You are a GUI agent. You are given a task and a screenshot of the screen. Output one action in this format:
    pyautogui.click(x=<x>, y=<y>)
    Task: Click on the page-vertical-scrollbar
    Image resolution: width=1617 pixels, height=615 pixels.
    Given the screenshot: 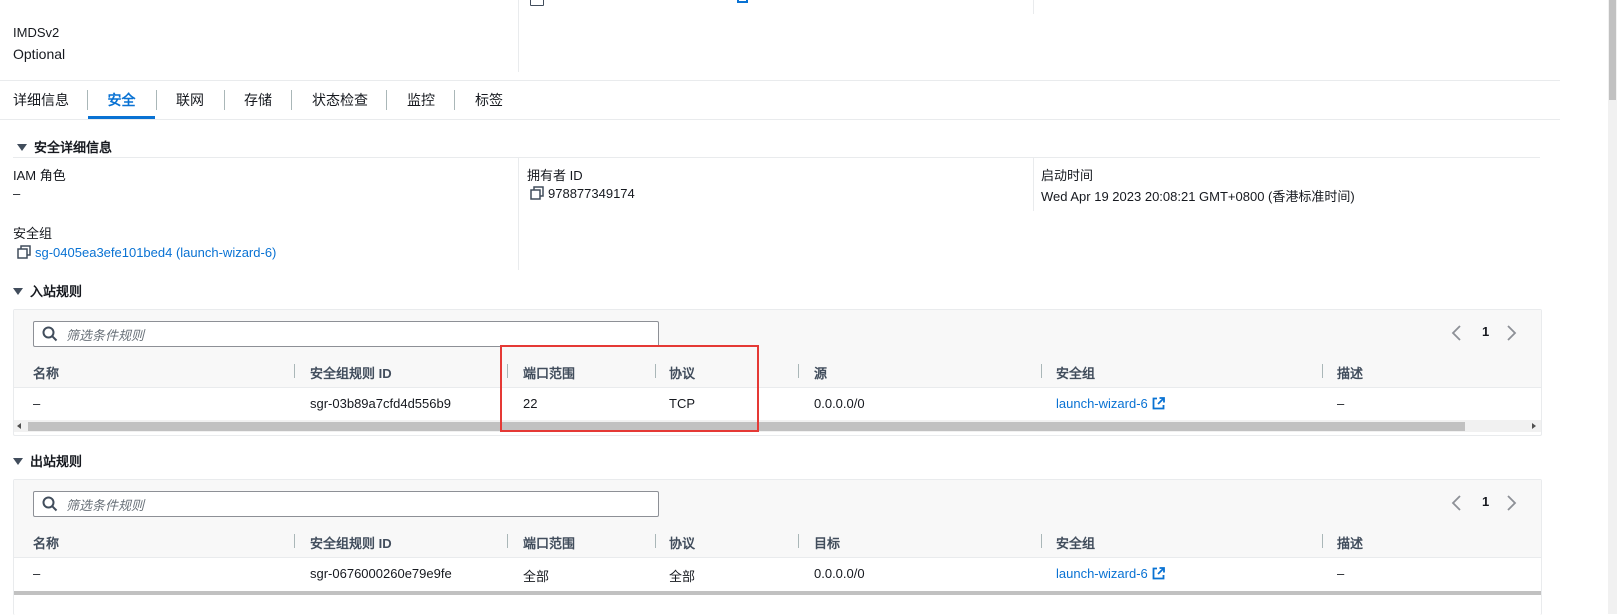 What is the action you would take?
    pyautogui.click(x=1612, y=307)
    